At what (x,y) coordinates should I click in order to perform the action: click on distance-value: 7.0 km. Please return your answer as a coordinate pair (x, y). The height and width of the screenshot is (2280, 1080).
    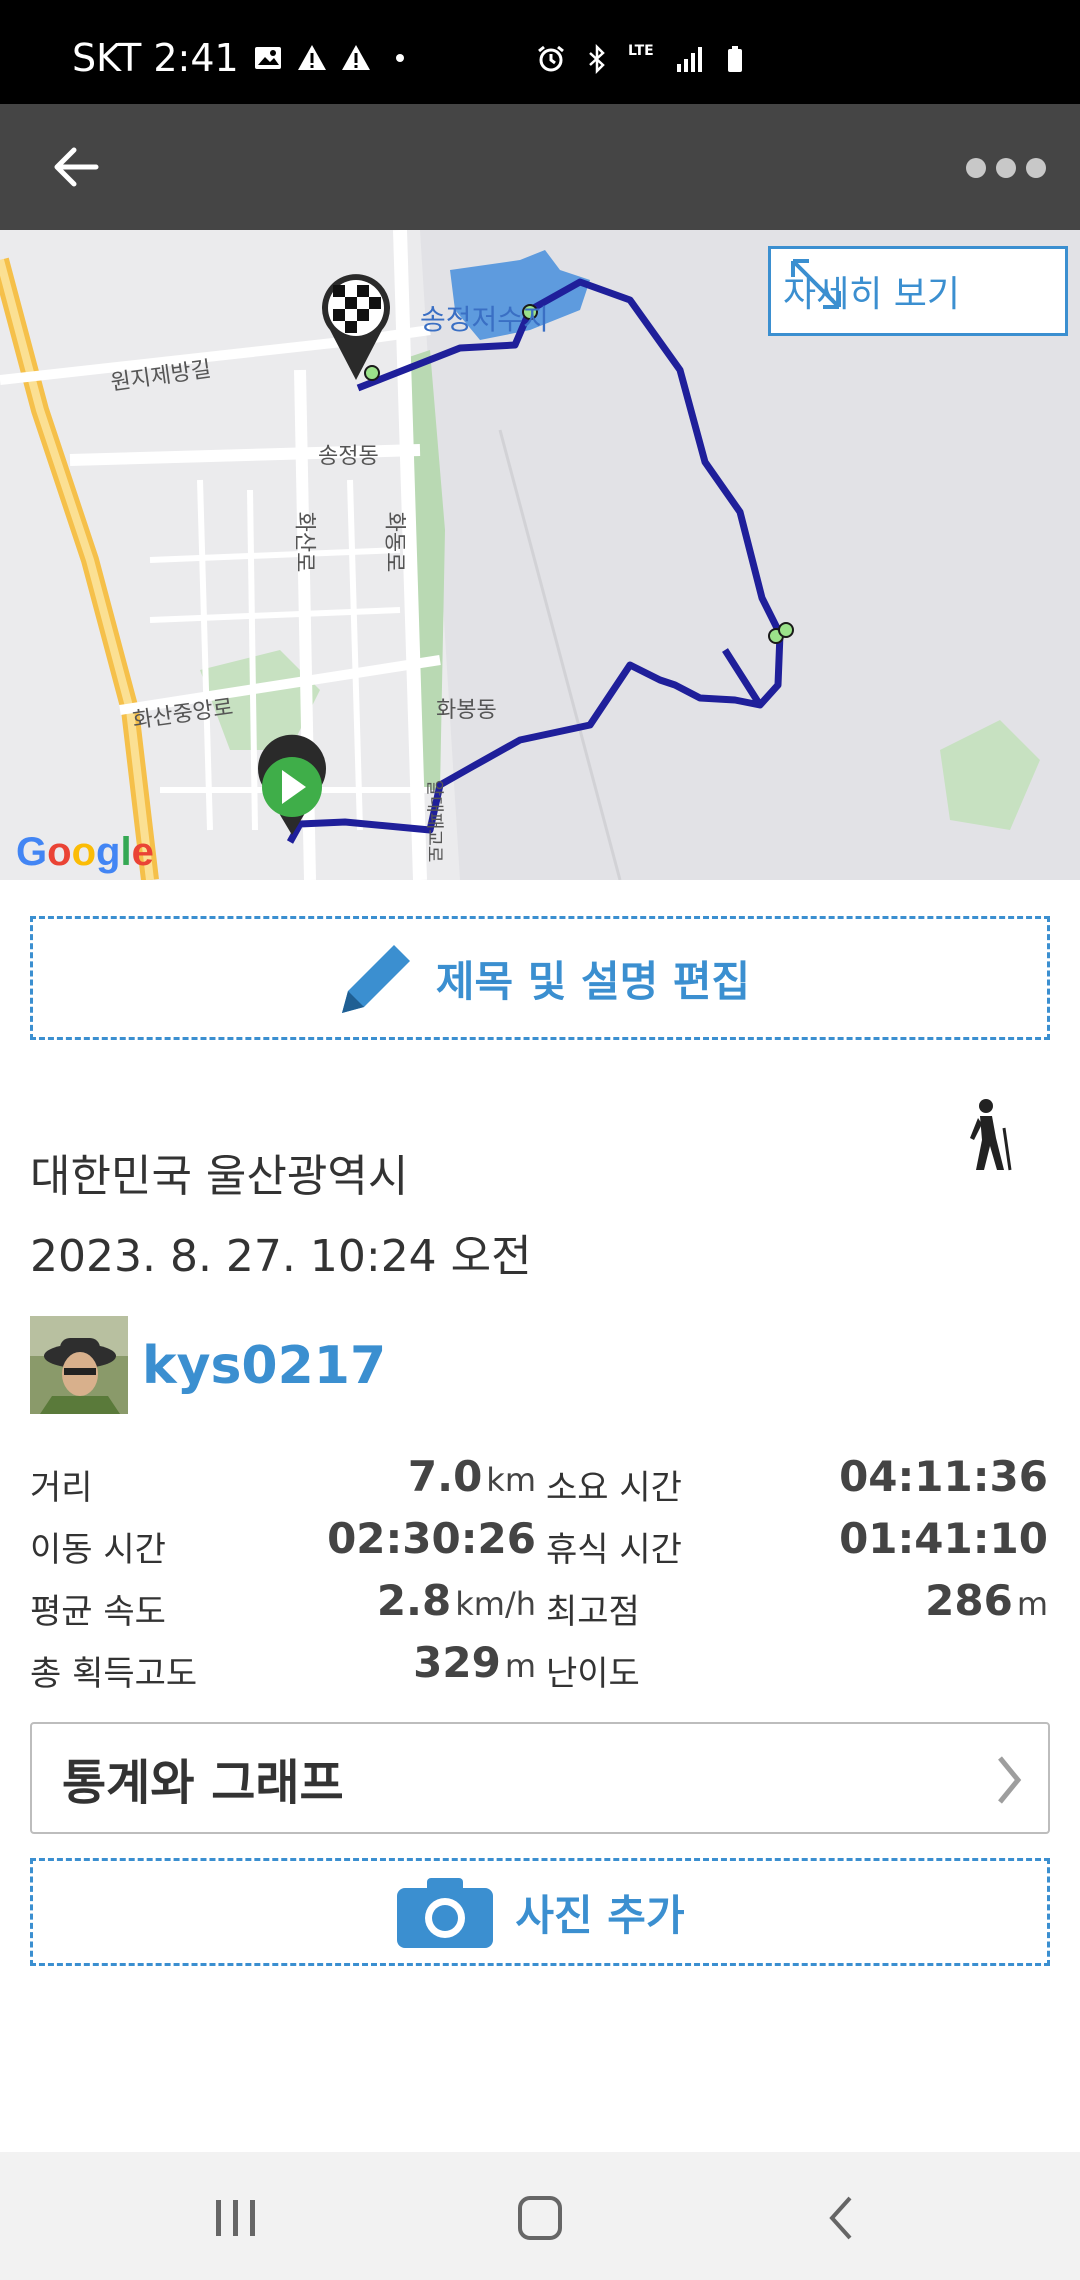
    Looking at the image, I should click on (438, 1476).